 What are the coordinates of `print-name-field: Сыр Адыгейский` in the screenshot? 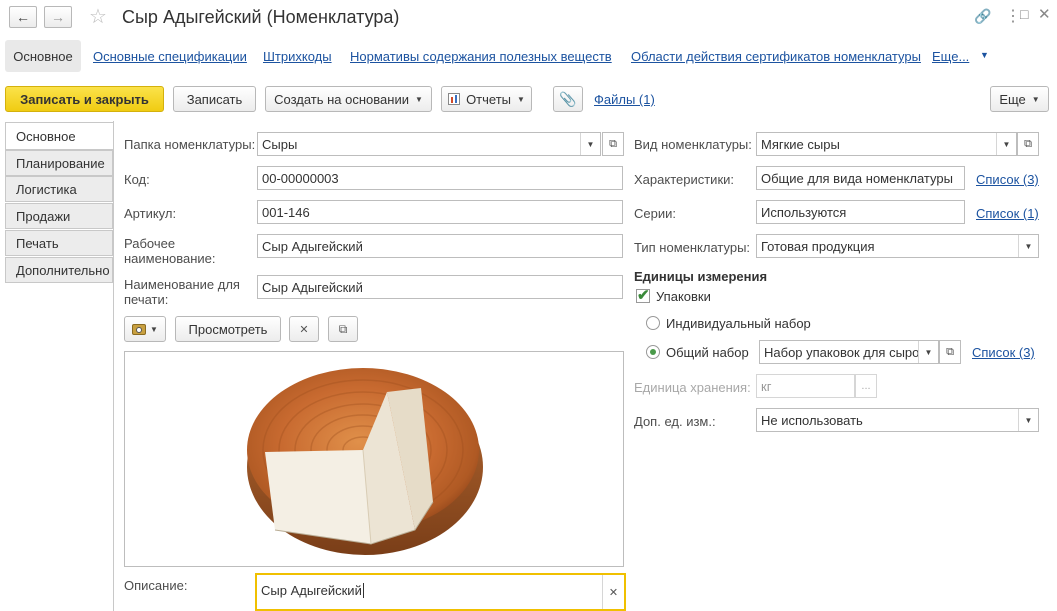 It's located at (440, 287).